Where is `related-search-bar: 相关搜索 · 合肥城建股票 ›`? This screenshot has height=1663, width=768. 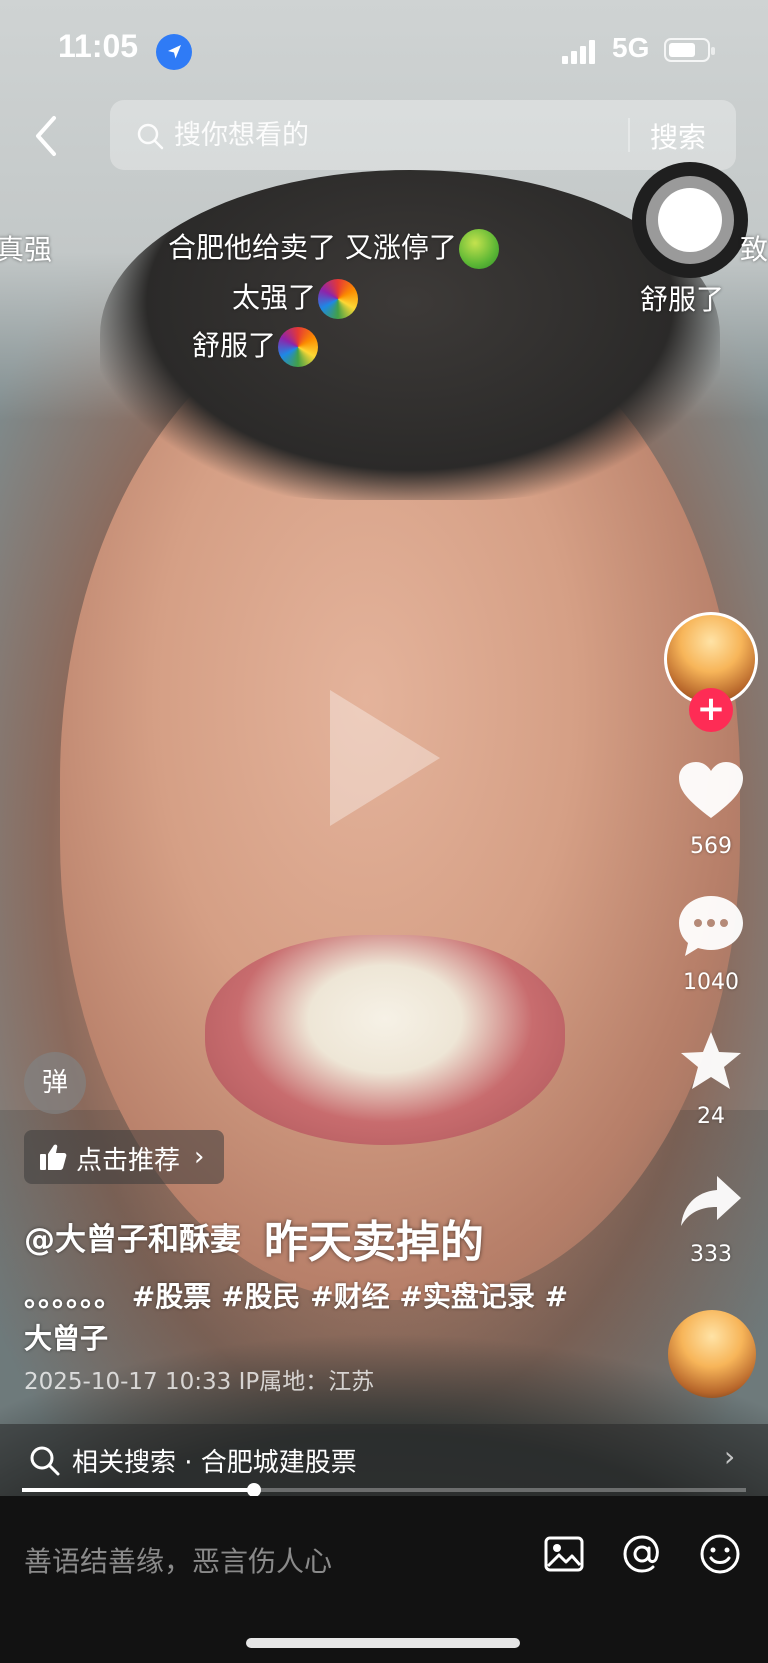
related-search-bar: 相关搜索 · 合肥城建股票 › is located at coordinates (384, 1460).